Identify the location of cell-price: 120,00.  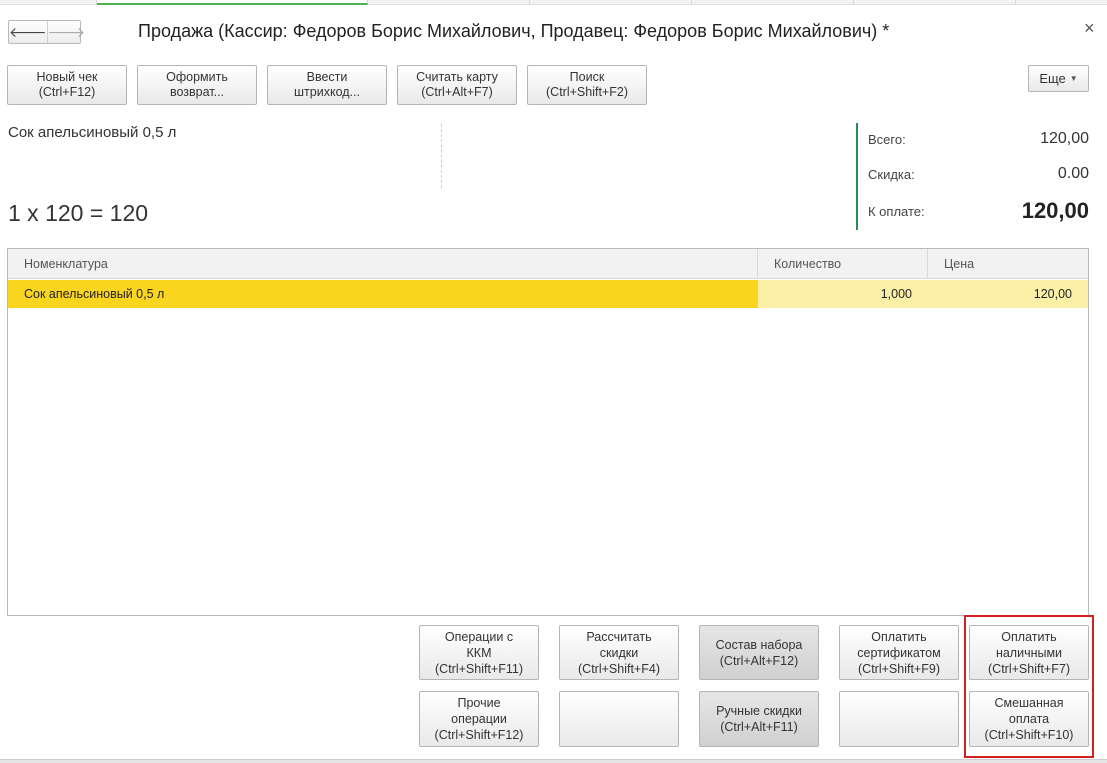
(1008, 294).